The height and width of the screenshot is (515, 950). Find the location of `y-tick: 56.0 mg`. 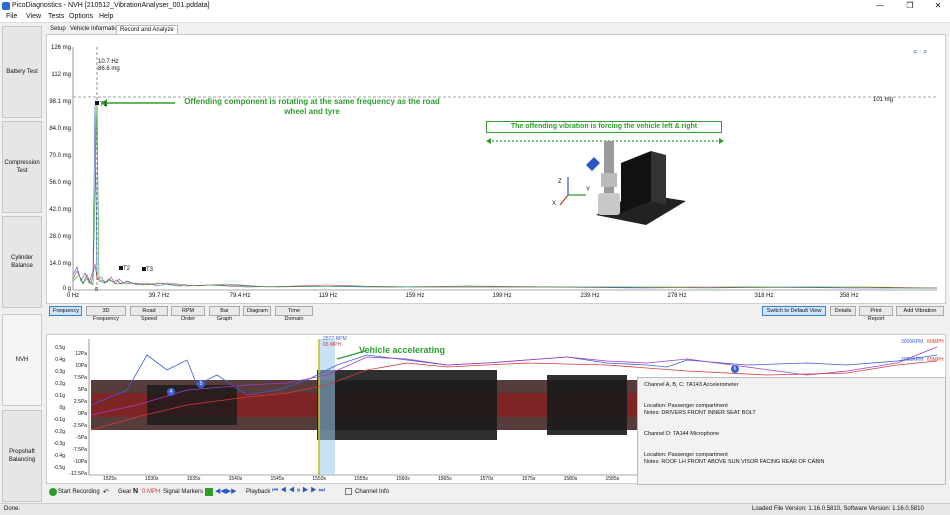

y-tick: 56.0 mg is located at coordinates (60, 183).